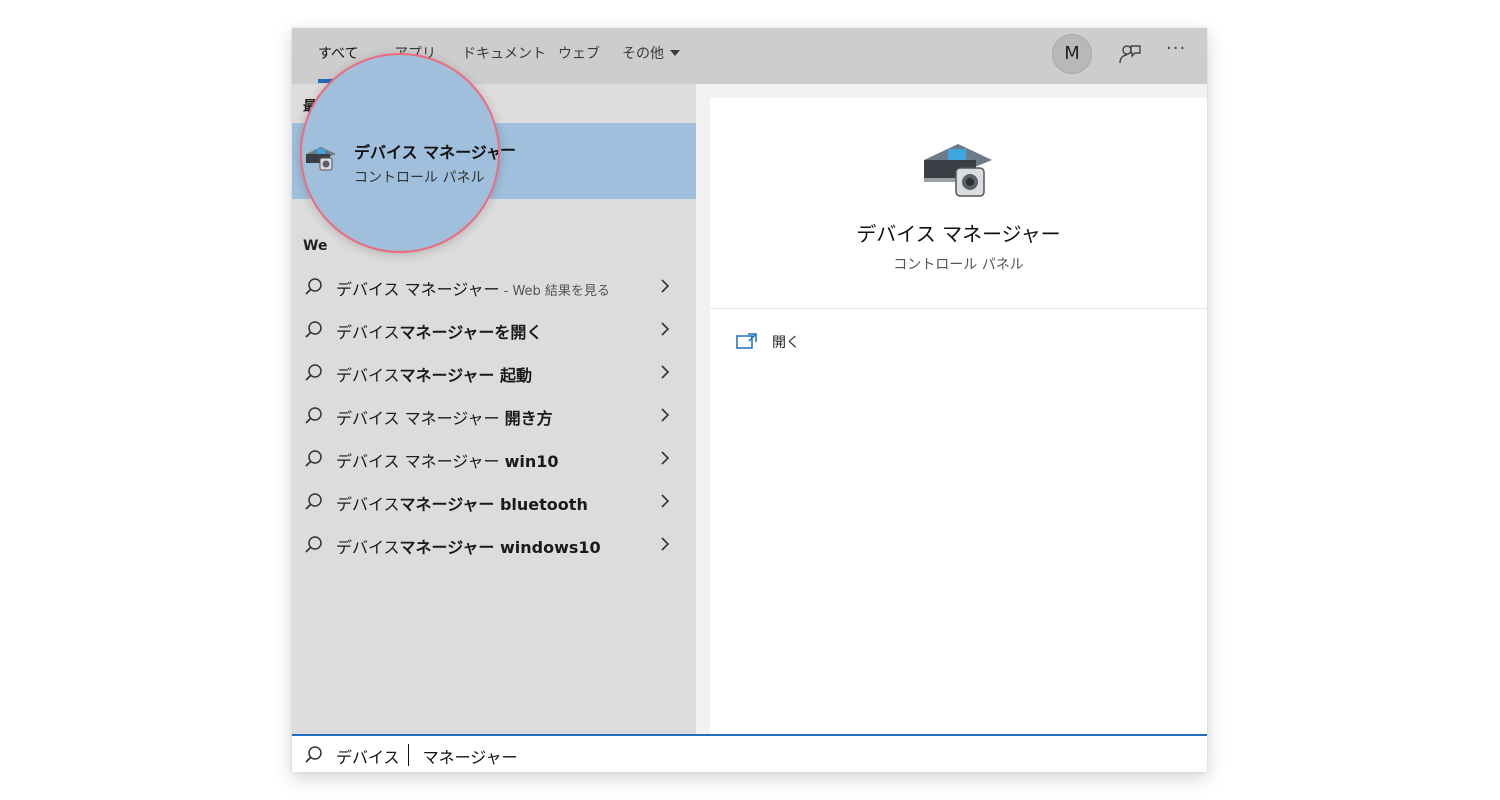 The height and width of the screenshot is (800, 1500). Describe the element at coordinates (1130, 54) in the screenshot. I see `feedback-icon` at that location.